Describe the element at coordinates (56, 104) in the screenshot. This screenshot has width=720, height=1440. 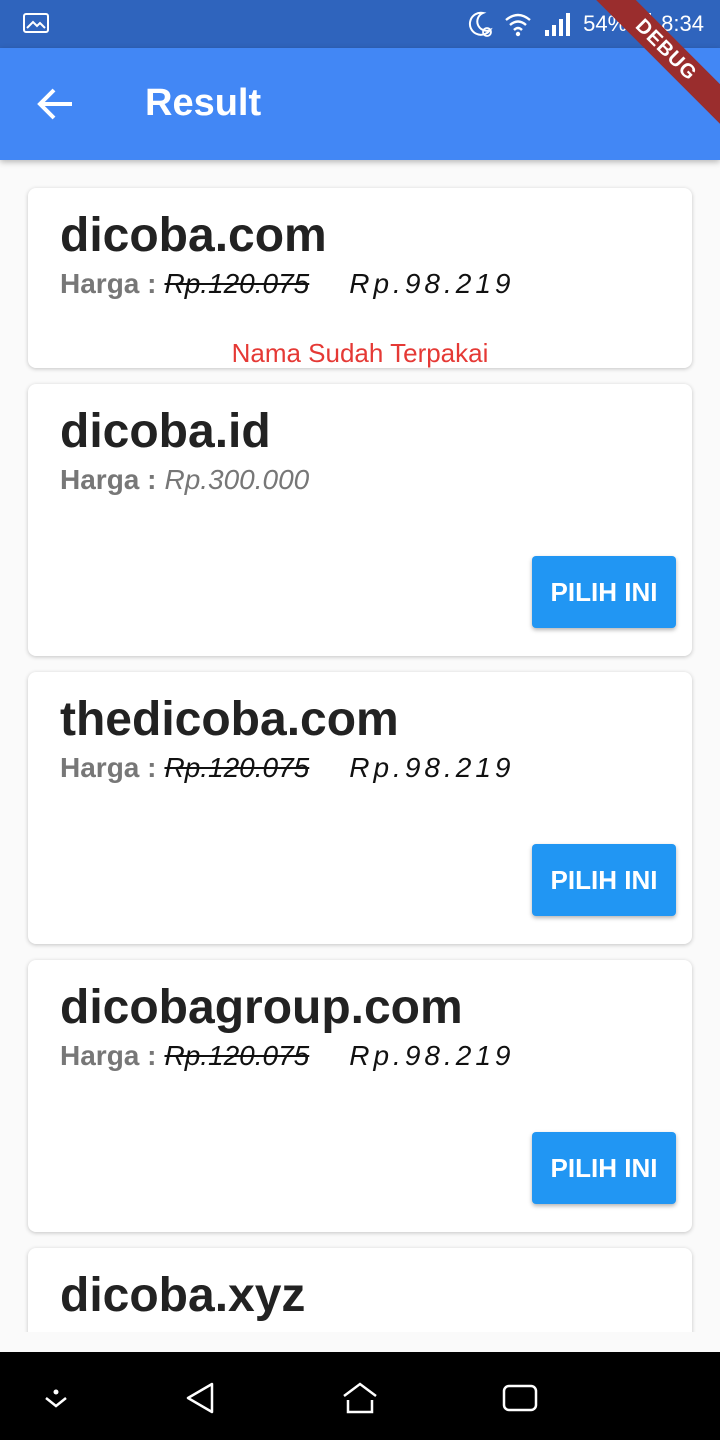
I see `arrow-left-icon` at that location.